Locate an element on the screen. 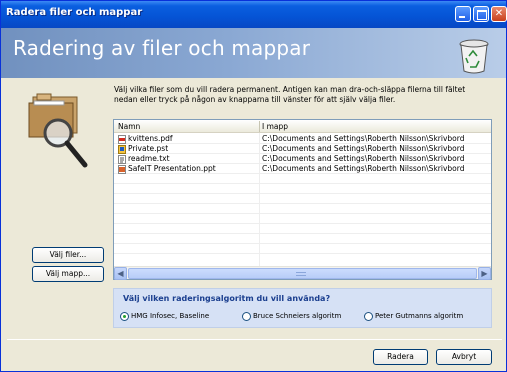  maximize-button is located at coordinates (481, 14).